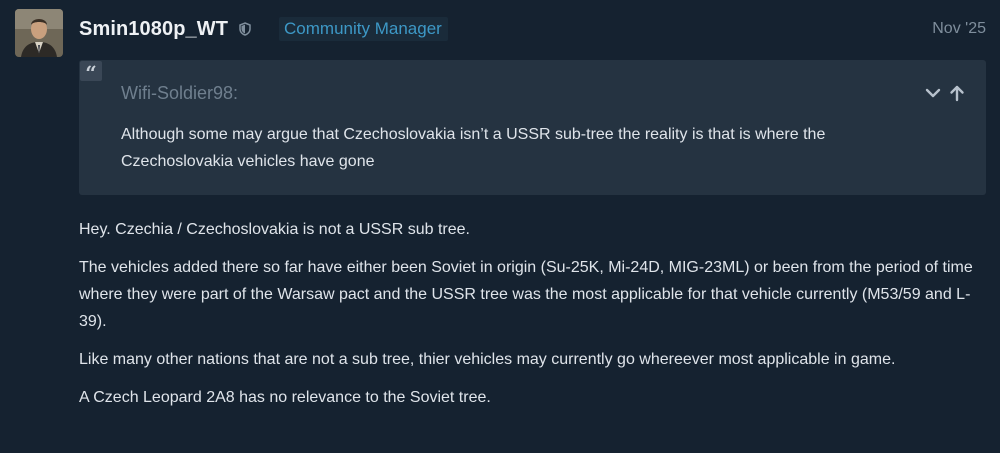  Describe the element at coordinates (179, 93) in the screenshot. I see `quote-author: Wifi-Soldier98:` at that location.